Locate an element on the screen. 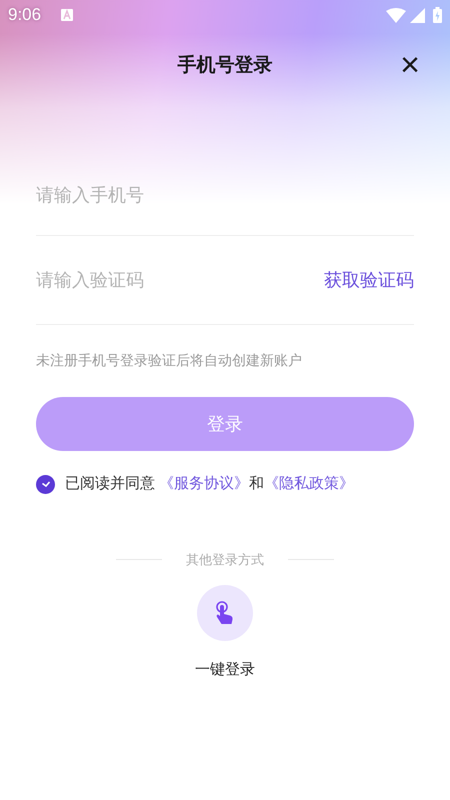 The height and width of the screenshot is (800, 450). wifi-icon is located at coordinates (396, 15).